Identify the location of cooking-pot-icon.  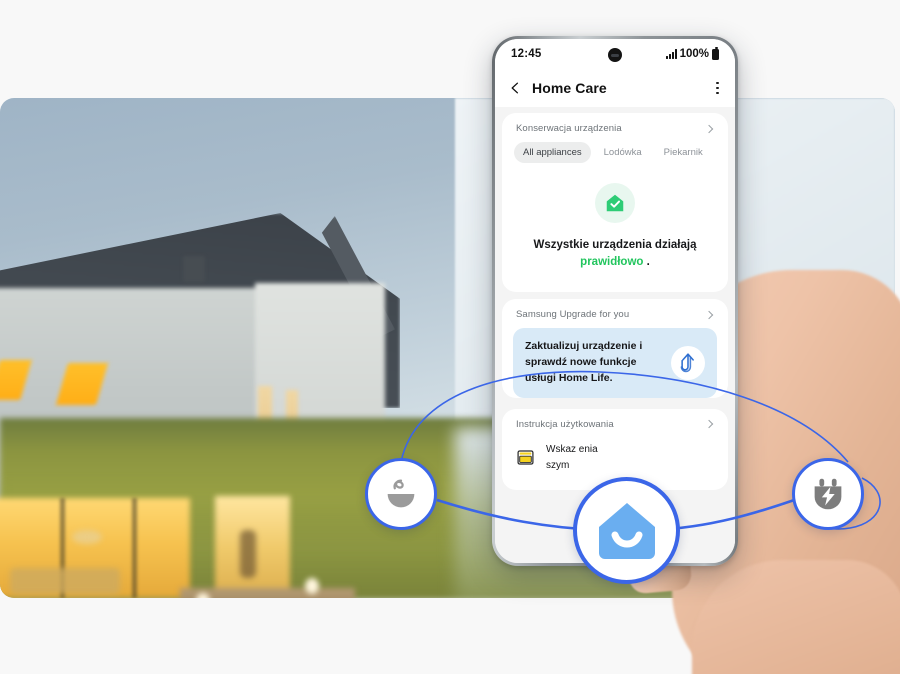
(401, 493).